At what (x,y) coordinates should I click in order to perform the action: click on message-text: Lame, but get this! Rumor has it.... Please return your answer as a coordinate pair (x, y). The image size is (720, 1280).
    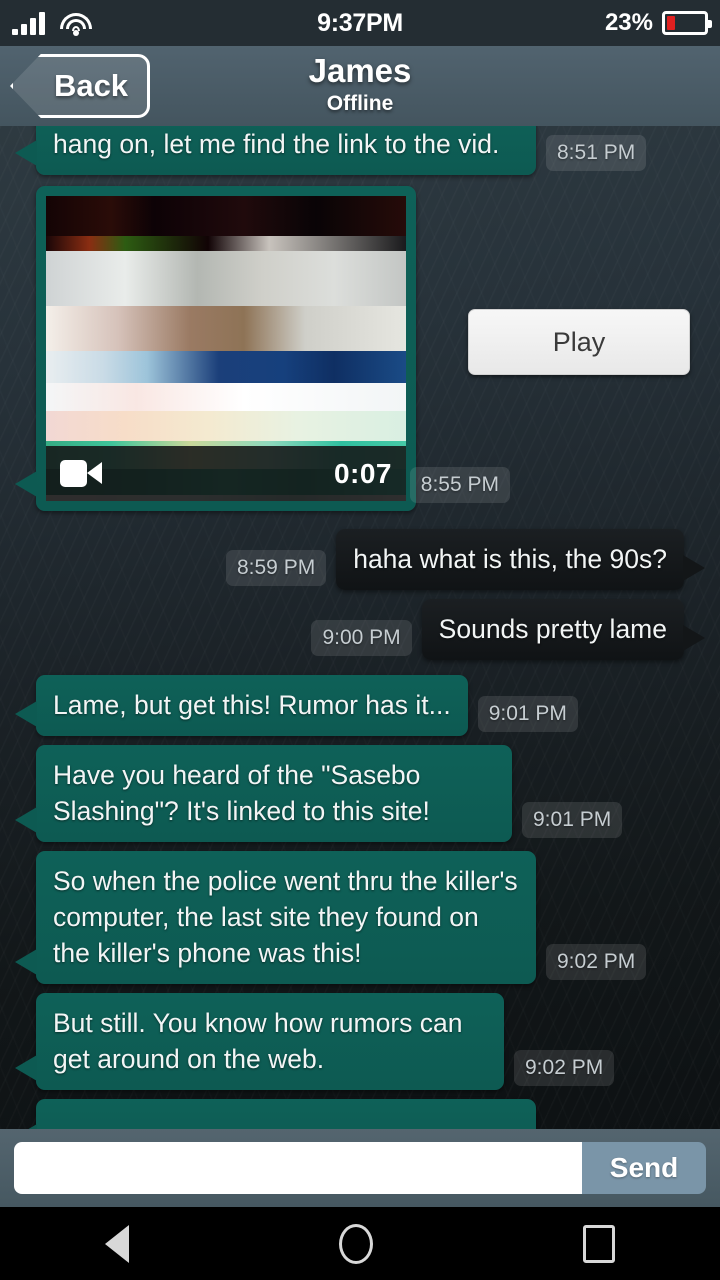
    Looking at the image, I should click on (252, 705).